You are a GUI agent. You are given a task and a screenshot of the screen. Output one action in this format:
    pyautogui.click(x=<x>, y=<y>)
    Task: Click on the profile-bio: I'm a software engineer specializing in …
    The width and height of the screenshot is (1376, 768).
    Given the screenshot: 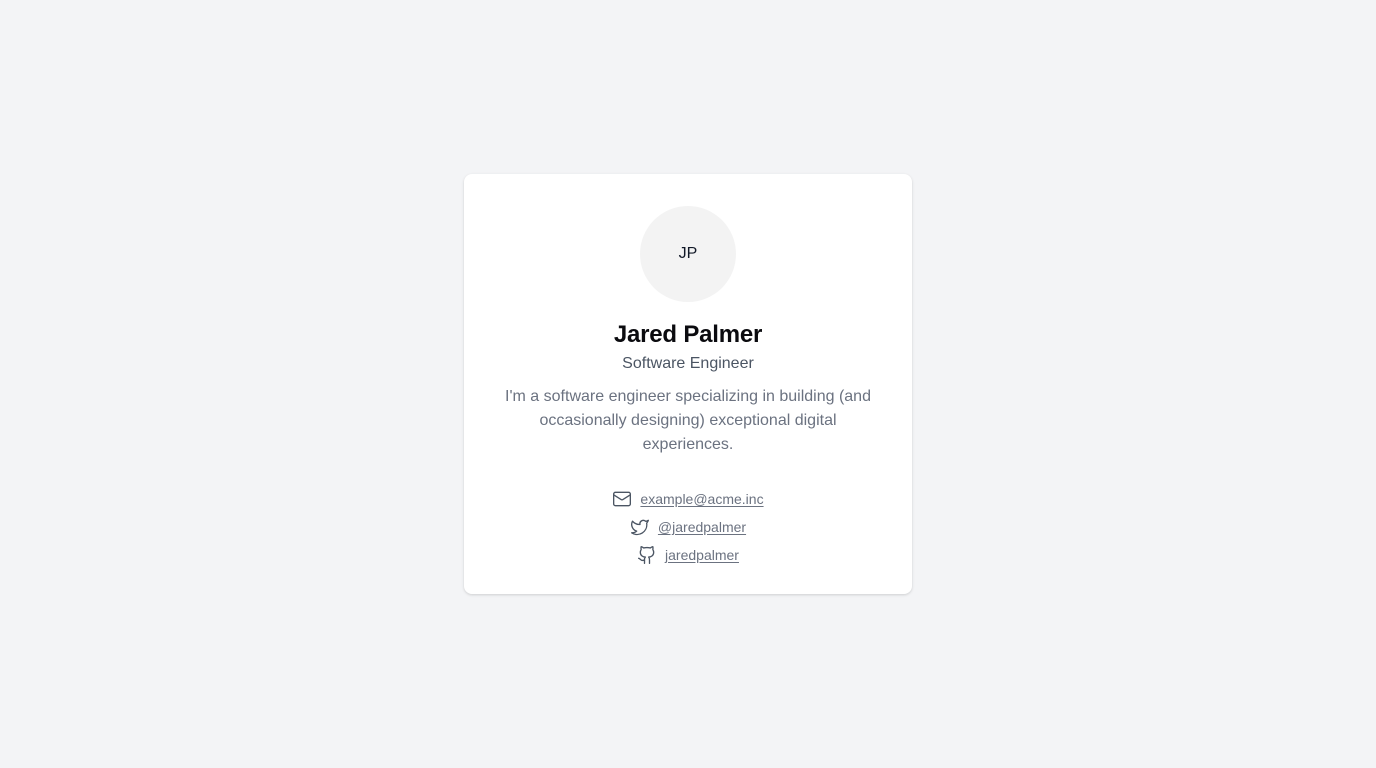 What is the action you would take?
    pyautogui.click(x=688, y=420)
    